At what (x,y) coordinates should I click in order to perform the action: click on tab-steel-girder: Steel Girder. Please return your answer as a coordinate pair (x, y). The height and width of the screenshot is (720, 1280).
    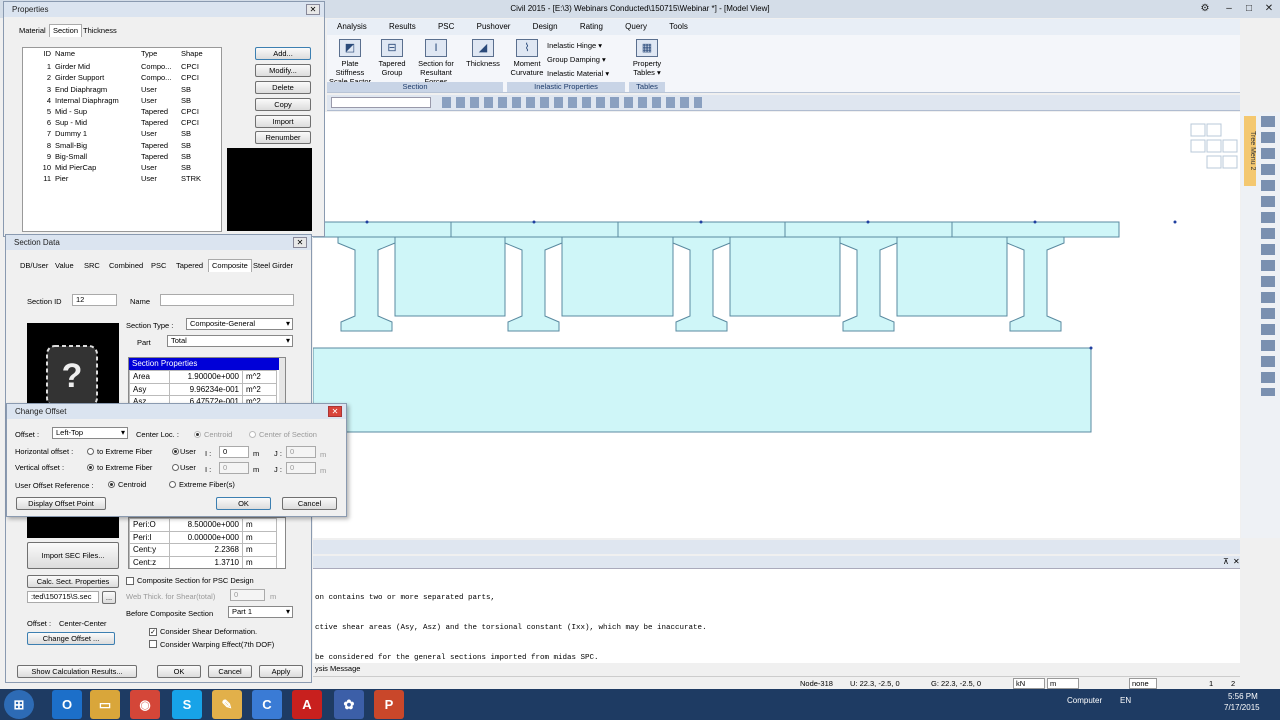
    Looking at the image, I should click on (273, 266).